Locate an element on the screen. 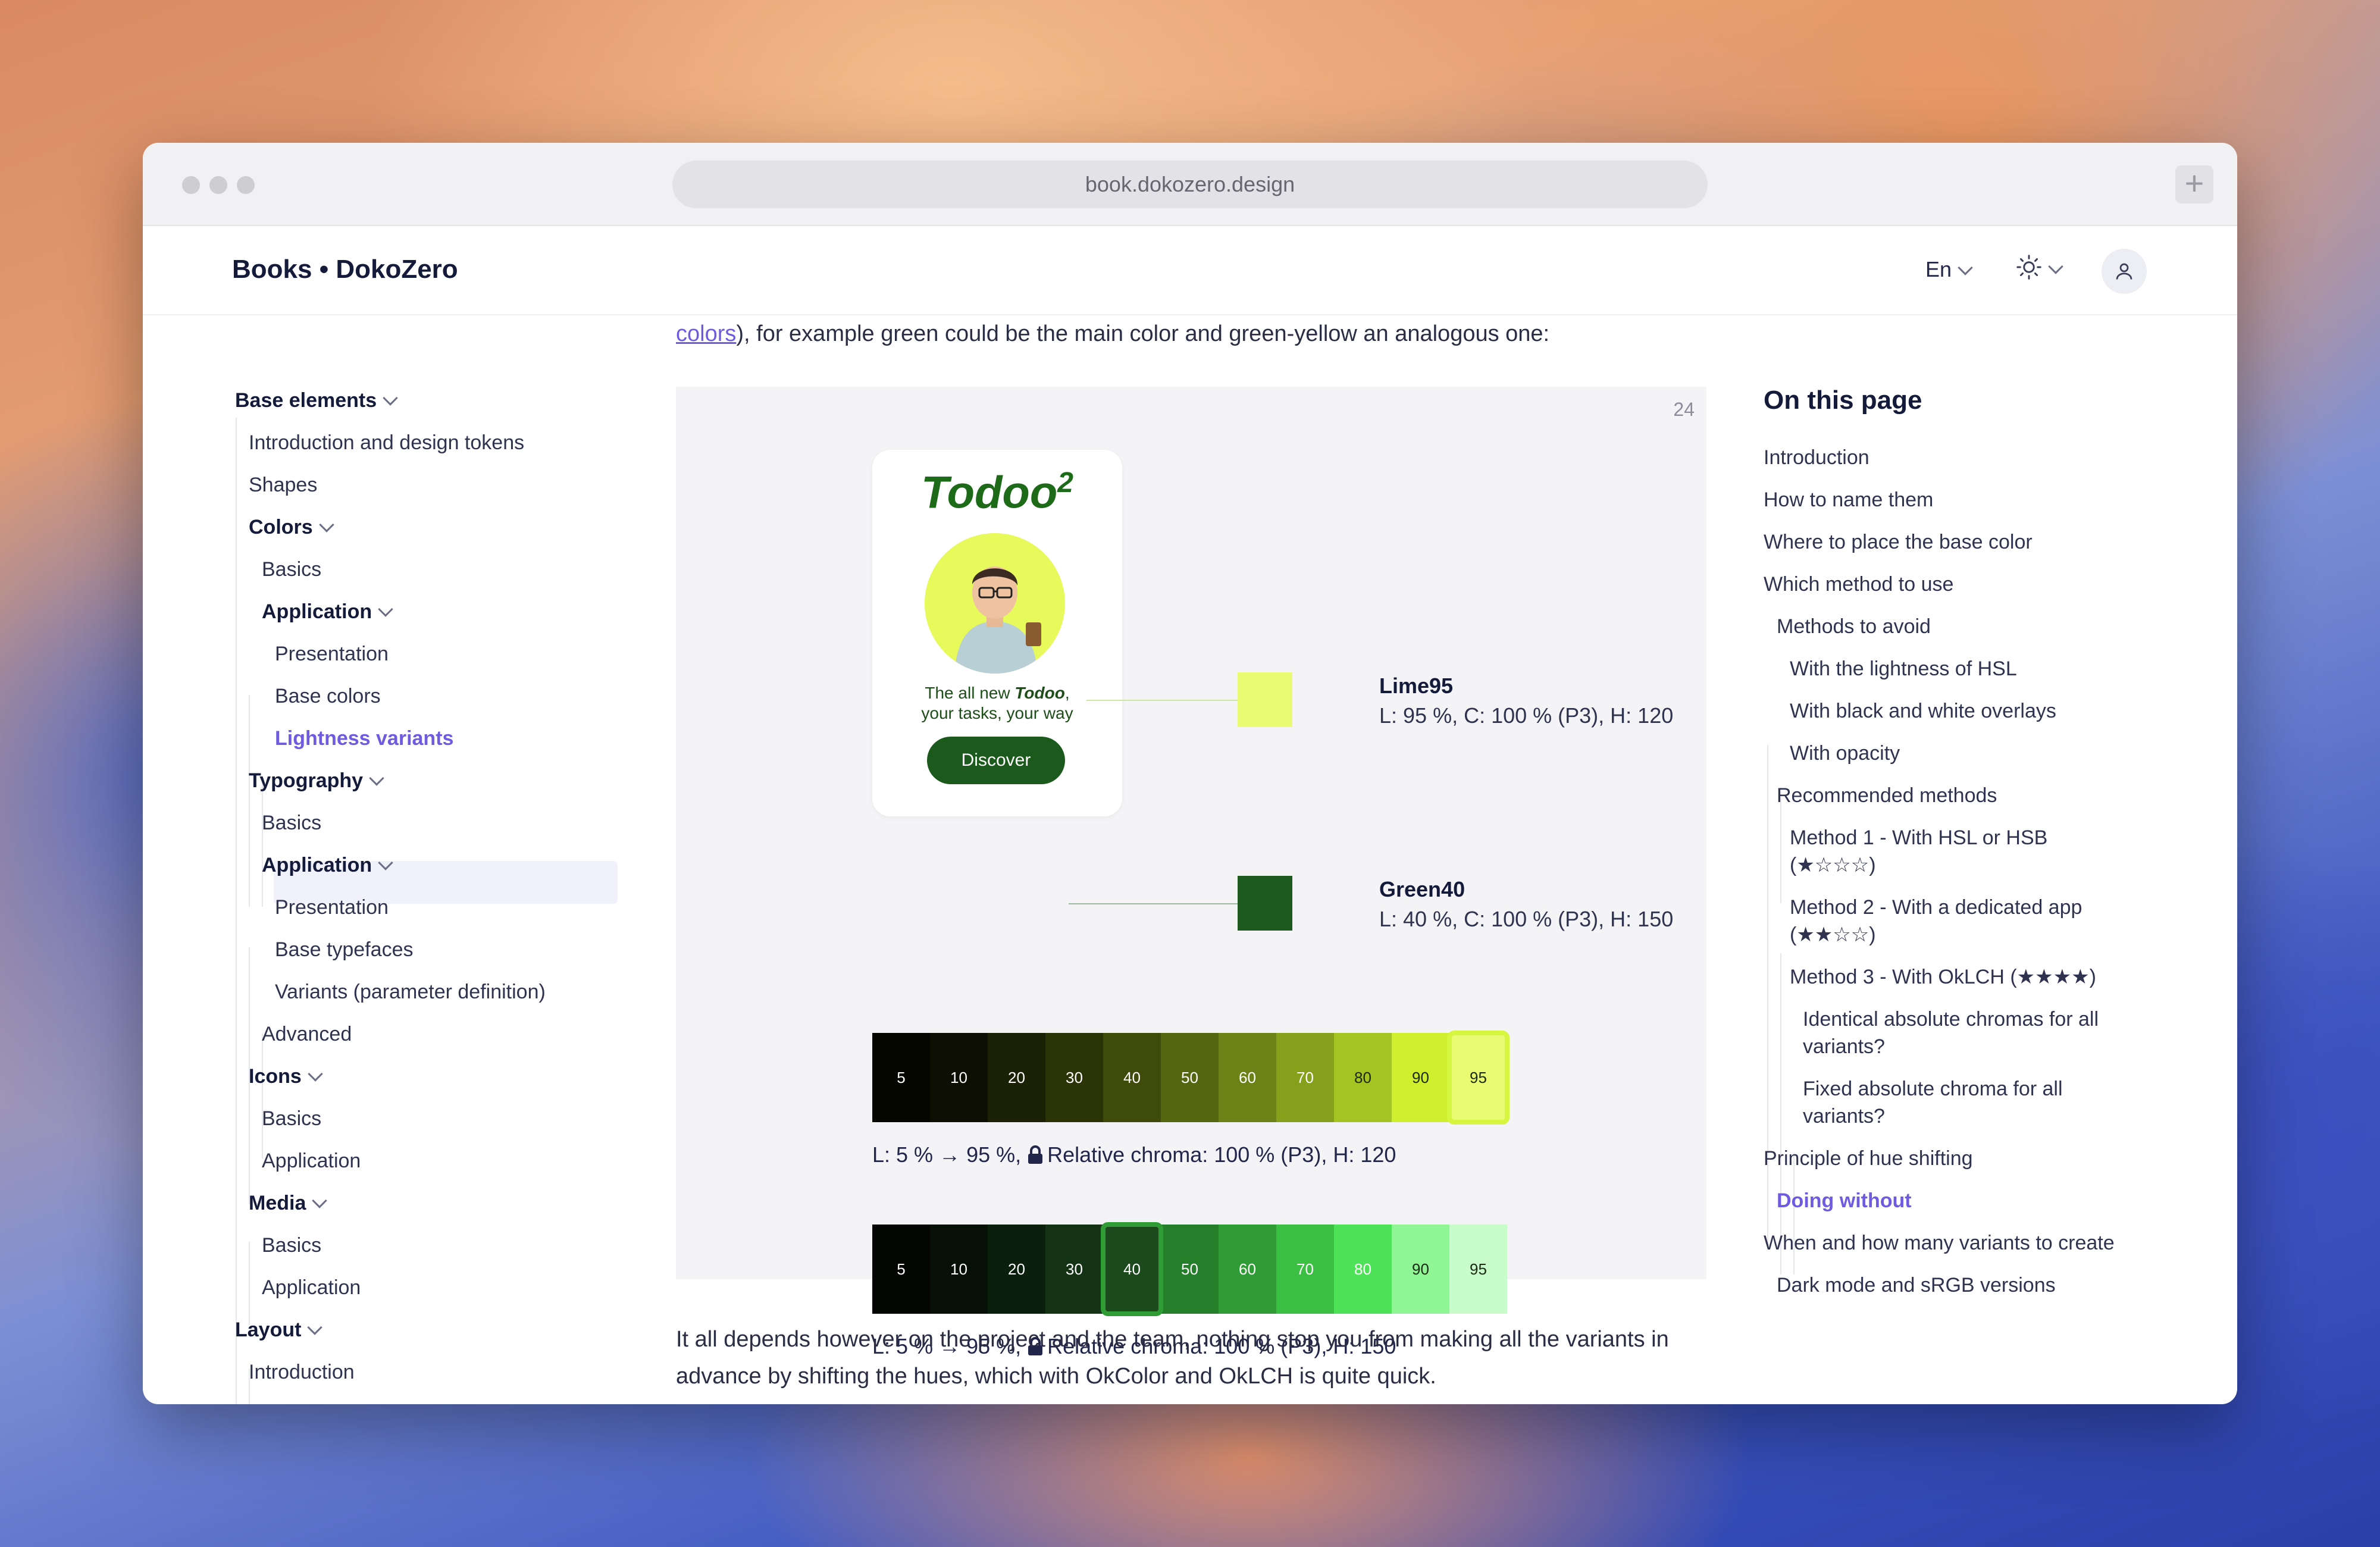  sidebar-item-media-basics: Basics is located at coordinates (291, 1245).